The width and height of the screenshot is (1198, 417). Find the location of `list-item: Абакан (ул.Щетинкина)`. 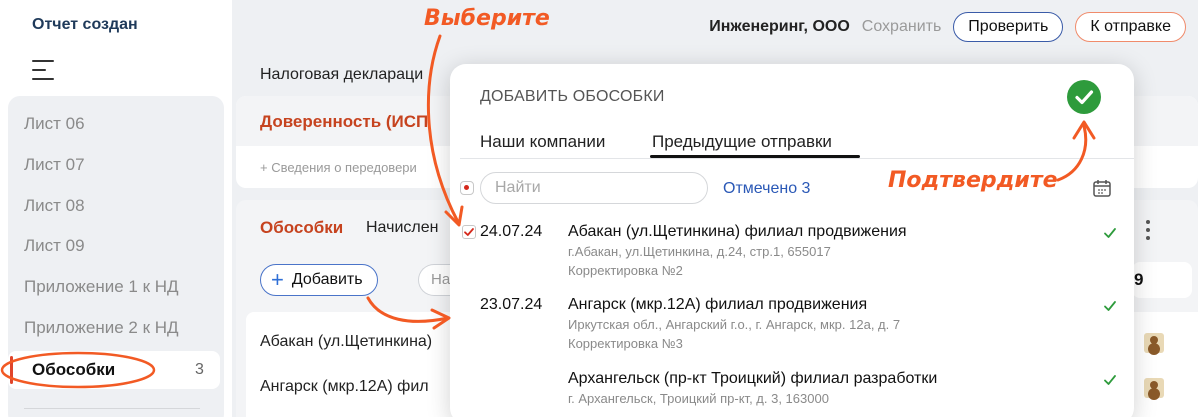

list-item: Абакан (ул.Щетинкина) is located at coordinates (346, 342).